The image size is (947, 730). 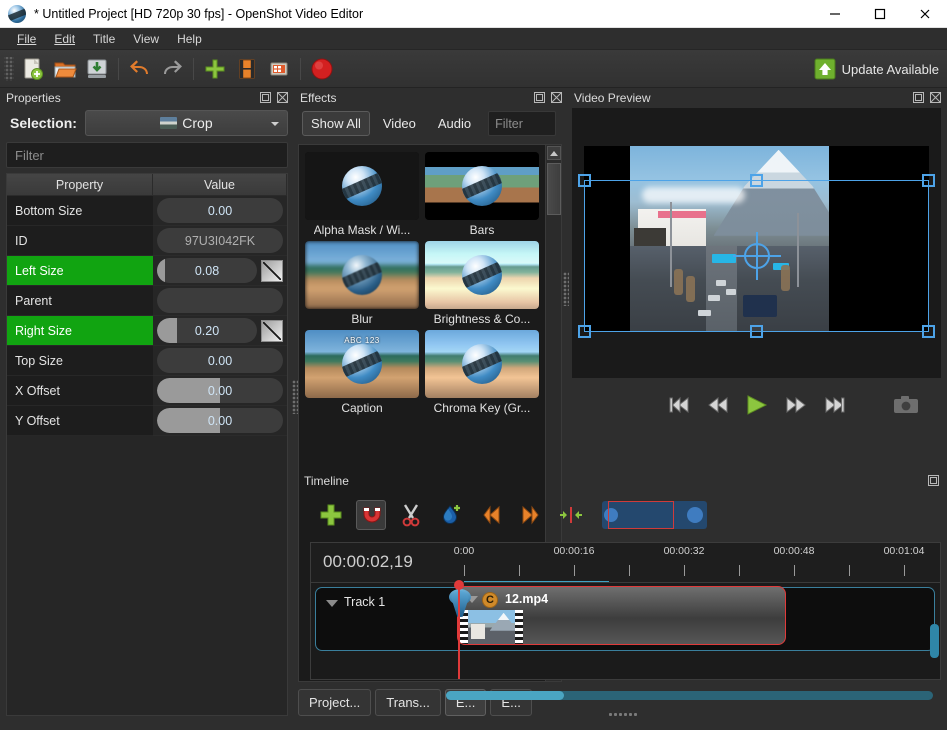 What do you see at coordinates (553, 153) in the screenshot?
I see `scroll-up-icon` at bounding box center [553, 153].